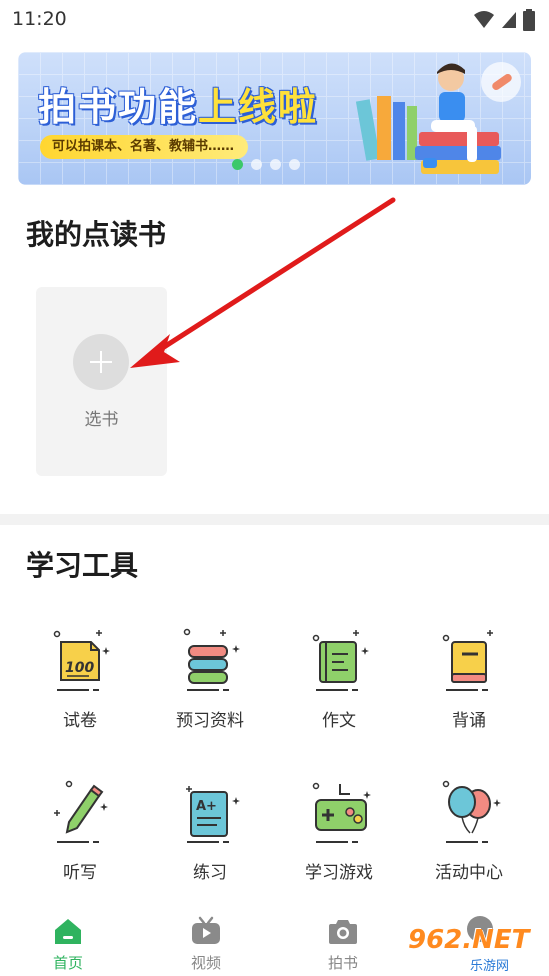 The width and height of the screenshot is (549, 976). I want to click on tool-recite: 背诵, so click(469, 688).